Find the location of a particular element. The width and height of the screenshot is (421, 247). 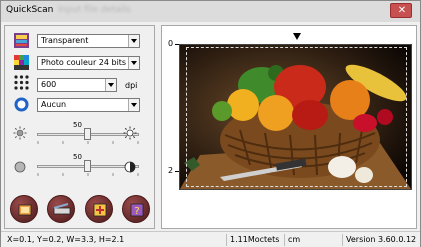

sun-bright-icon is located at coordinates (130, 133).